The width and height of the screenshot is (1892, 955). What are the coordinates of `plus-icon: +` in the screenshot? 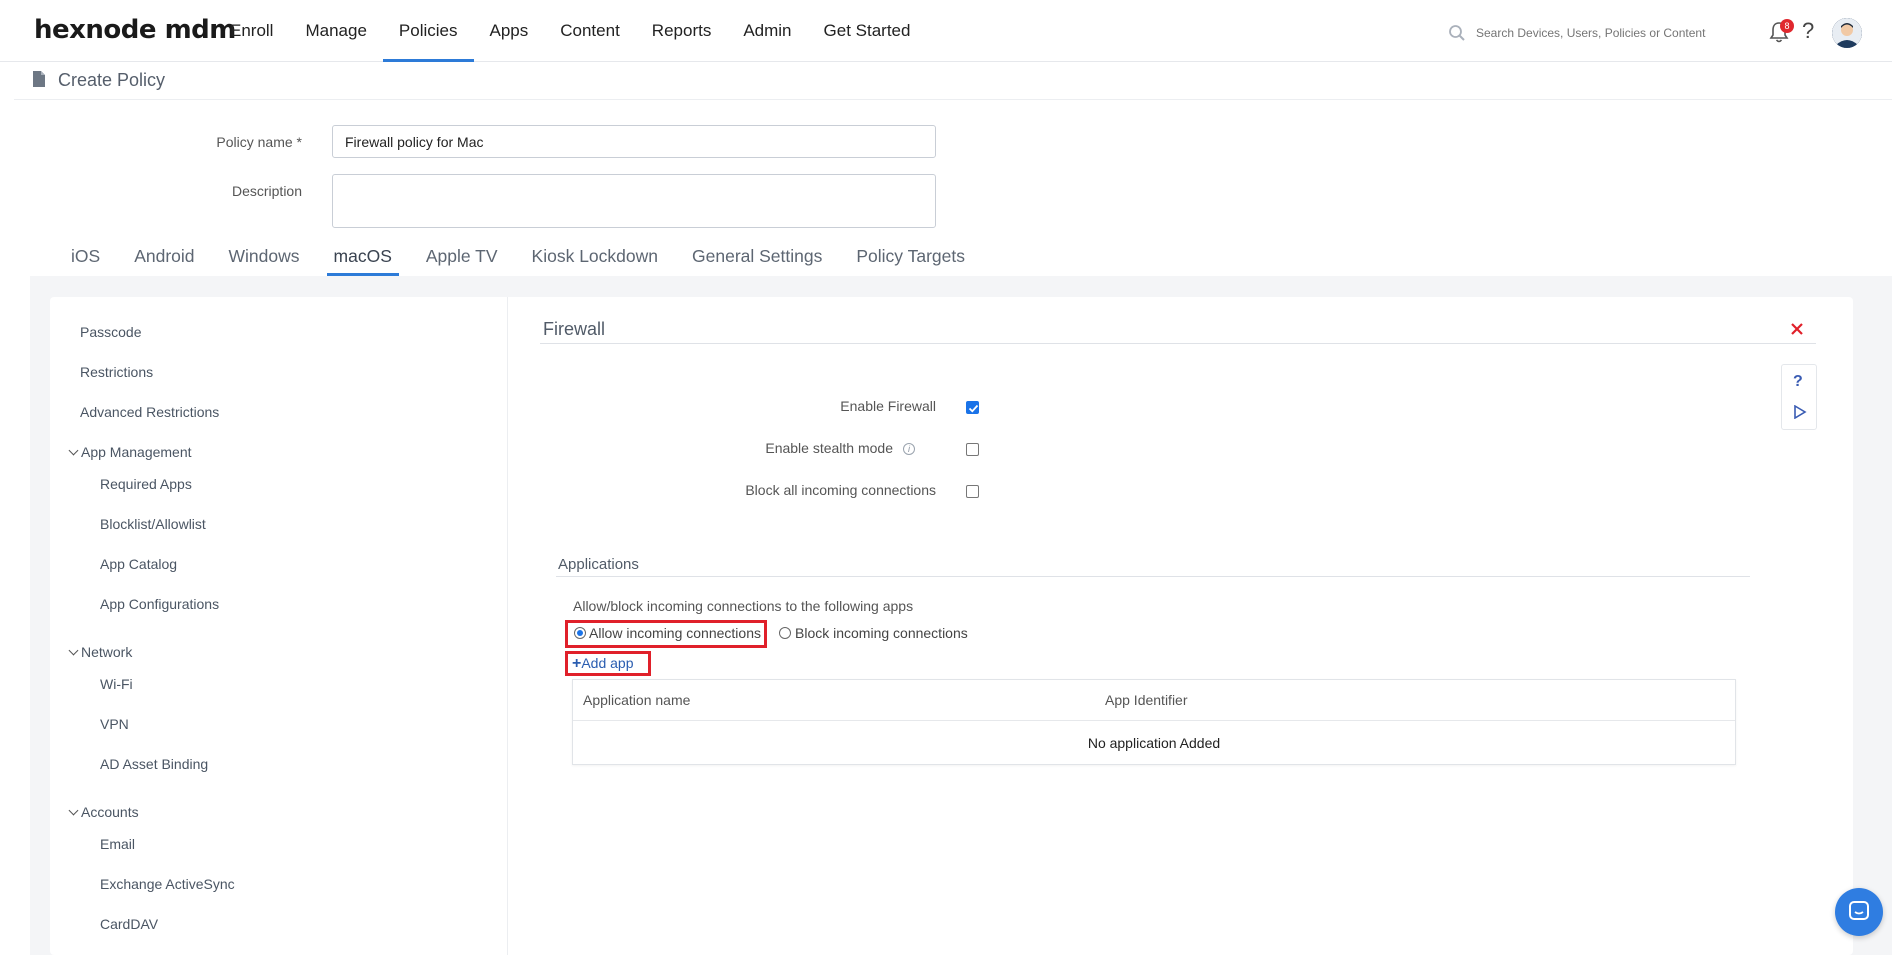 It's located at (577, 663).